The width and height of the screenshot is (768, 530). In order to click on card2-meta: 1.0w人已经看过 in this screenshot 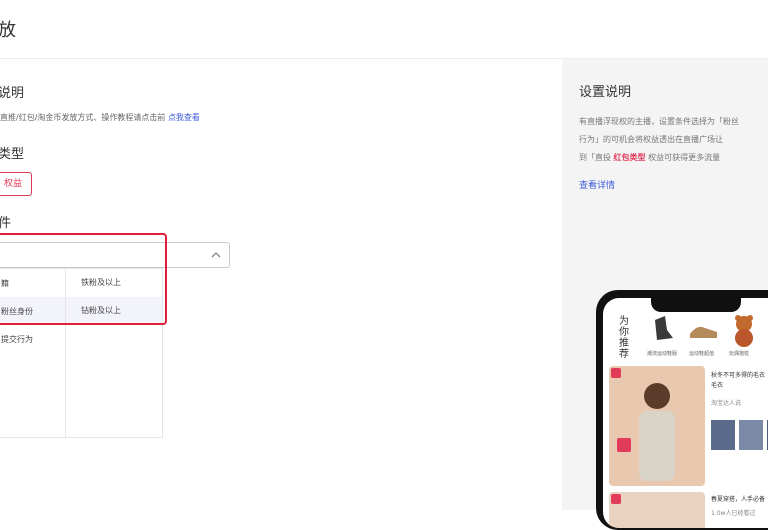, I will do `click(733, 513)`.